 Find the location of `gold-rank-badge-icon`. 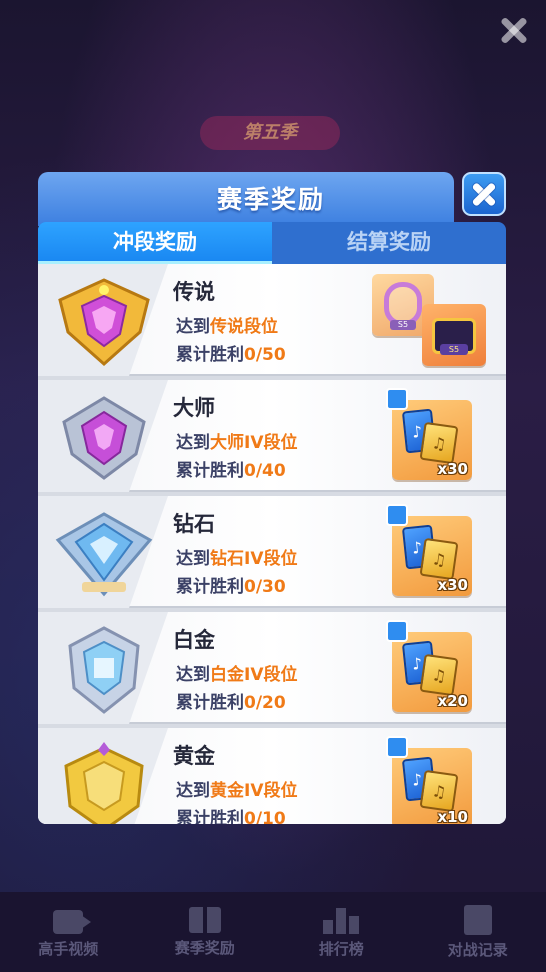

gold-rank-badge-icon is located at coordinates (104, 783).